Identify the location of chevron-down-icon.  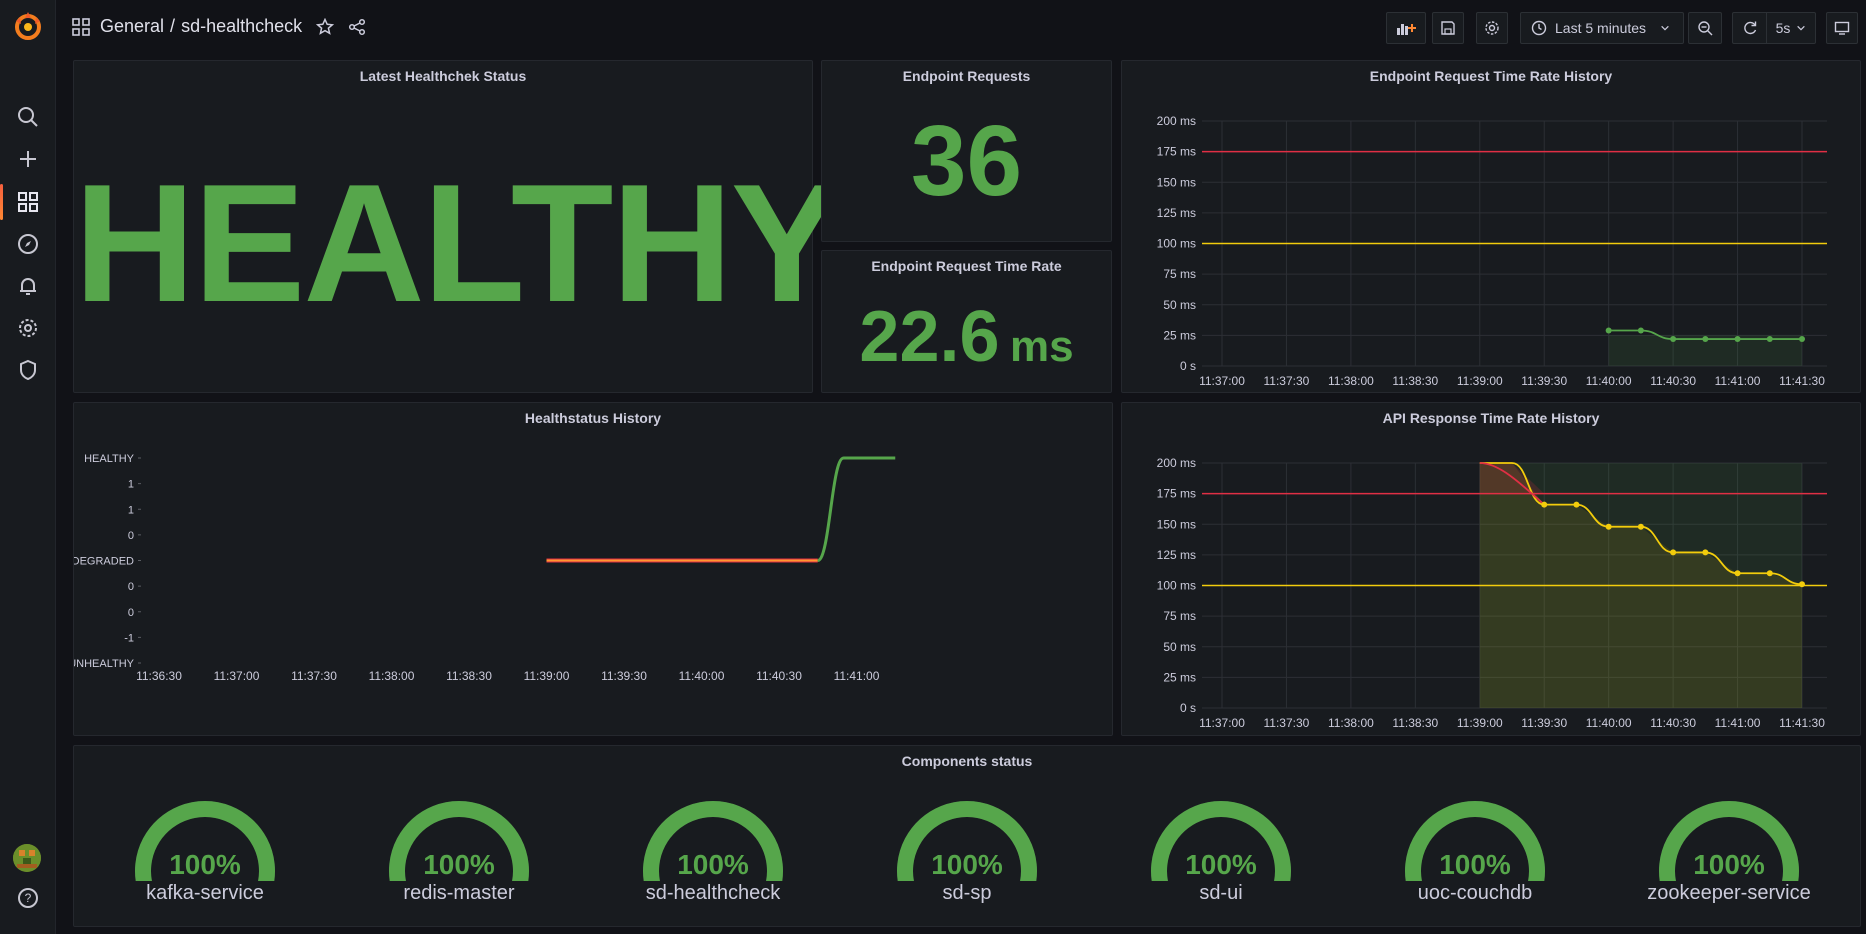
(1801, 28).